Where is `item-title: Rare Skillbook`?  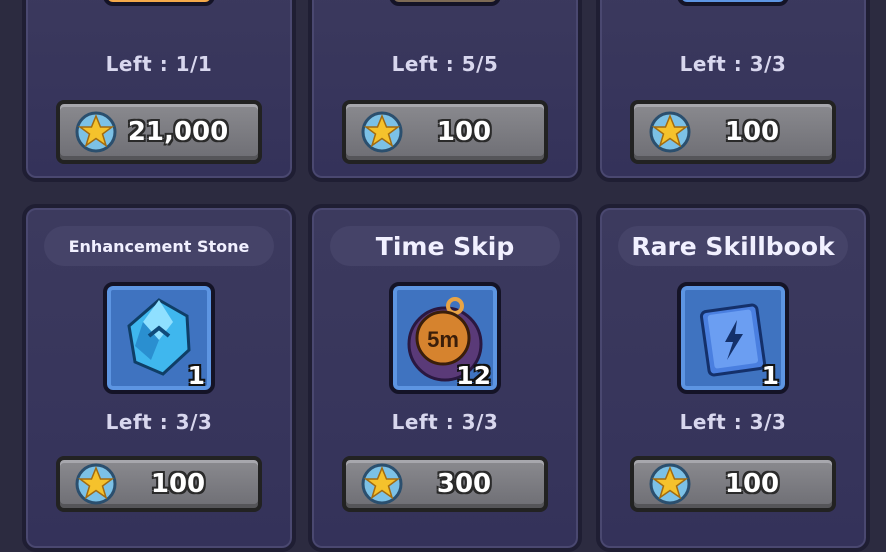
item-title: Rare Skillbook is located at coordinates (733, 246).